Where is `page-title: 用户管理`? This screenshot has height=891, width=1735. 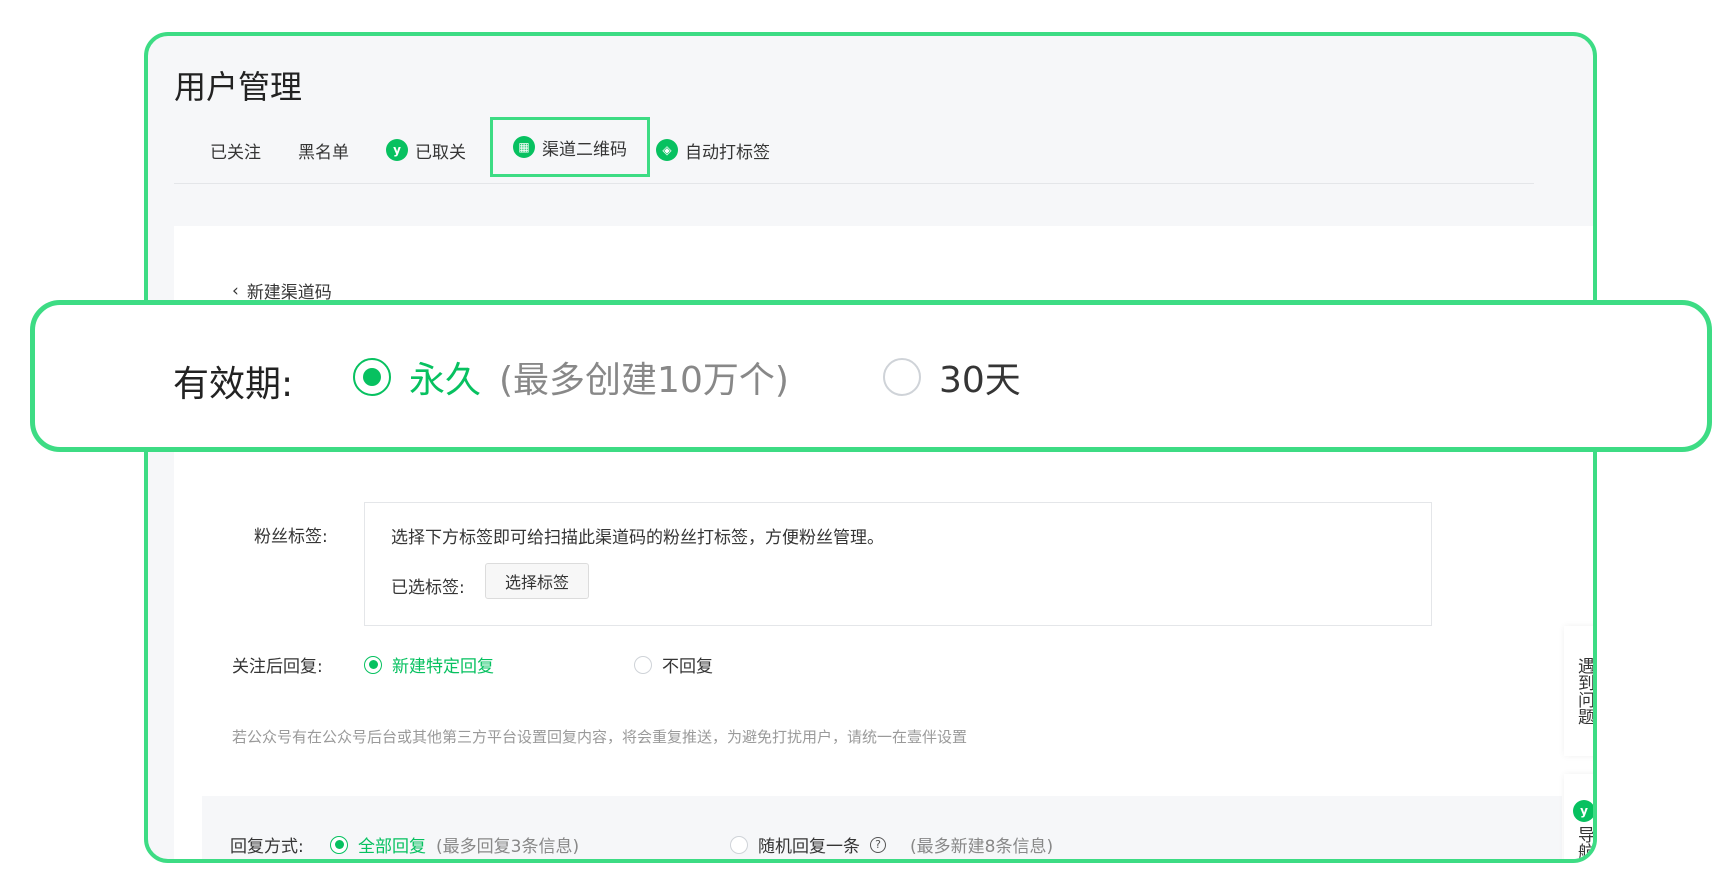
page-title: 用户管理 is located at coordinates (238, 87).